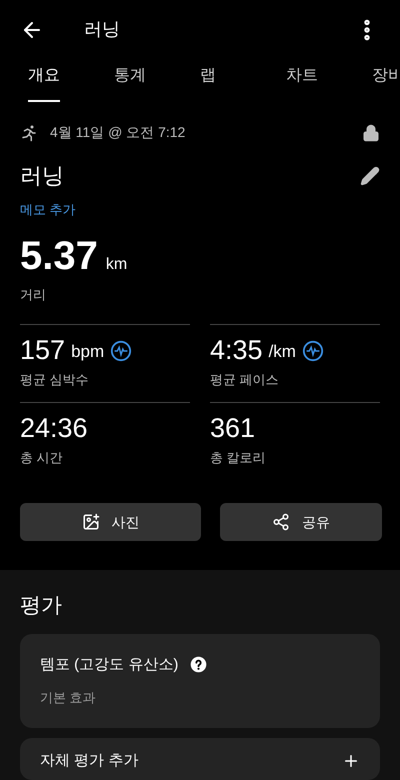 The width and height of the screenshot is (400, 780). I want to click on stat-value: 361, so click(233, 428).